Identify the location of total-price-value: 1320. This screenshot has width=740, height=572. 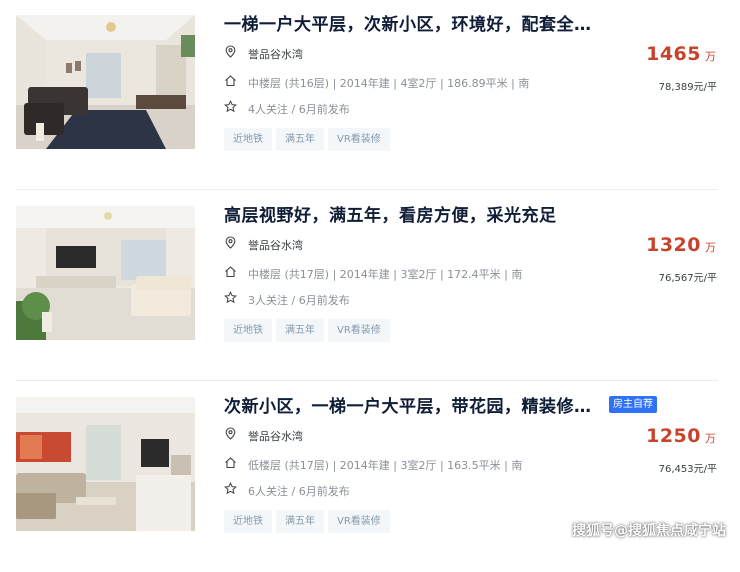
(673, 245).